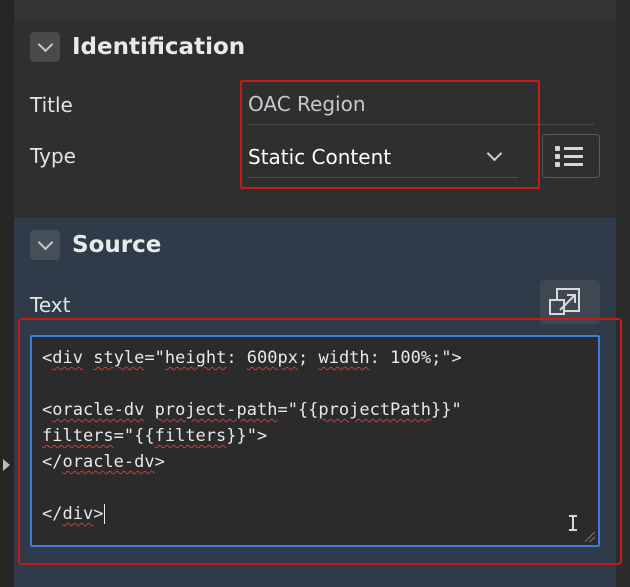  Describe the element at coordinates (159, 47) in the screenshot. I see `identification-title: Identification` at that location.